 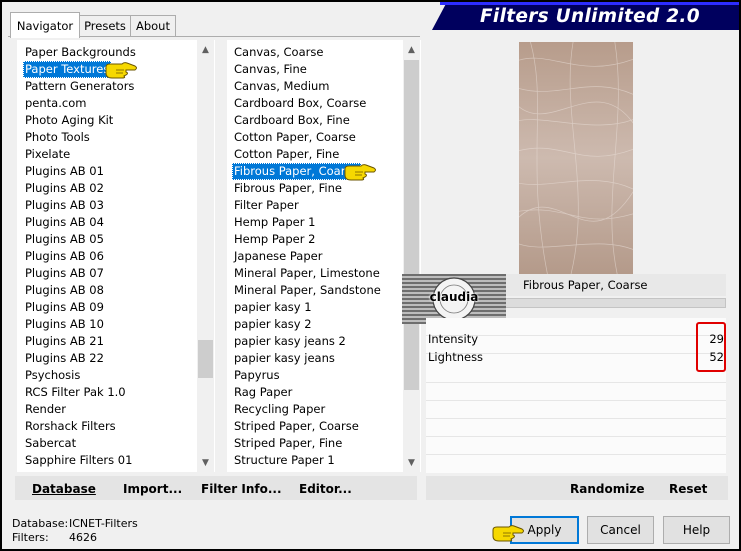 I want to click on tab-about: About, so click(x=153, y=26).